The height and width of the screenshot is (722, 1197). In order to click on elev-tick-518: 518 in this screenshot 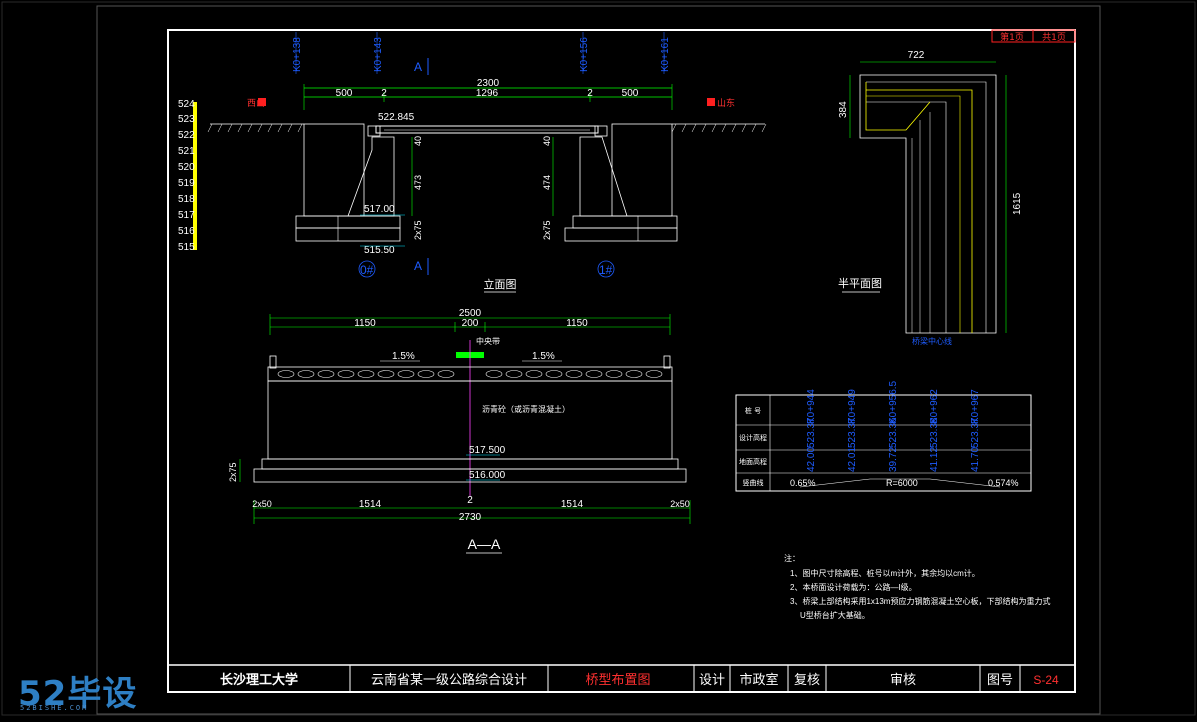, I will do `click(186, 199)`.